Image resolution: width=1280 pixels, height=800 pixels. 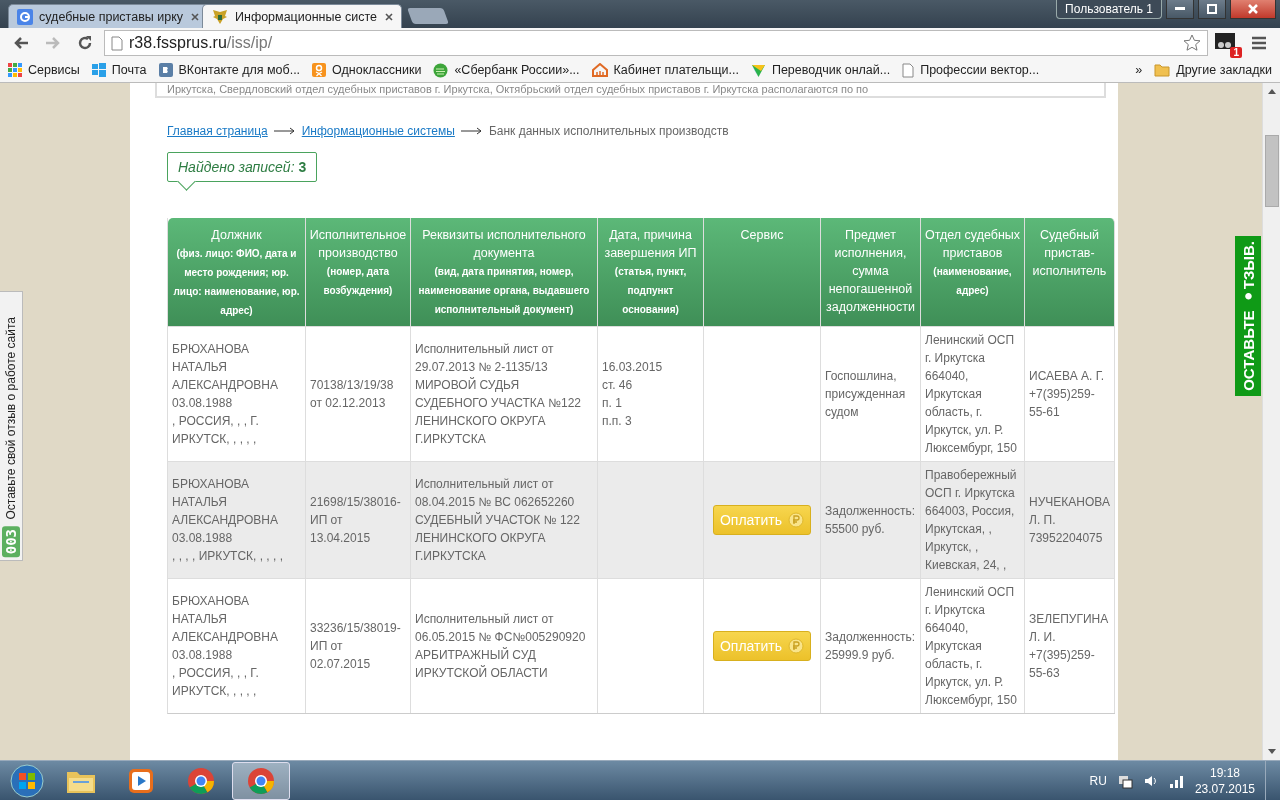 I want to click on new-tab-button, so click(x=428, y=16).